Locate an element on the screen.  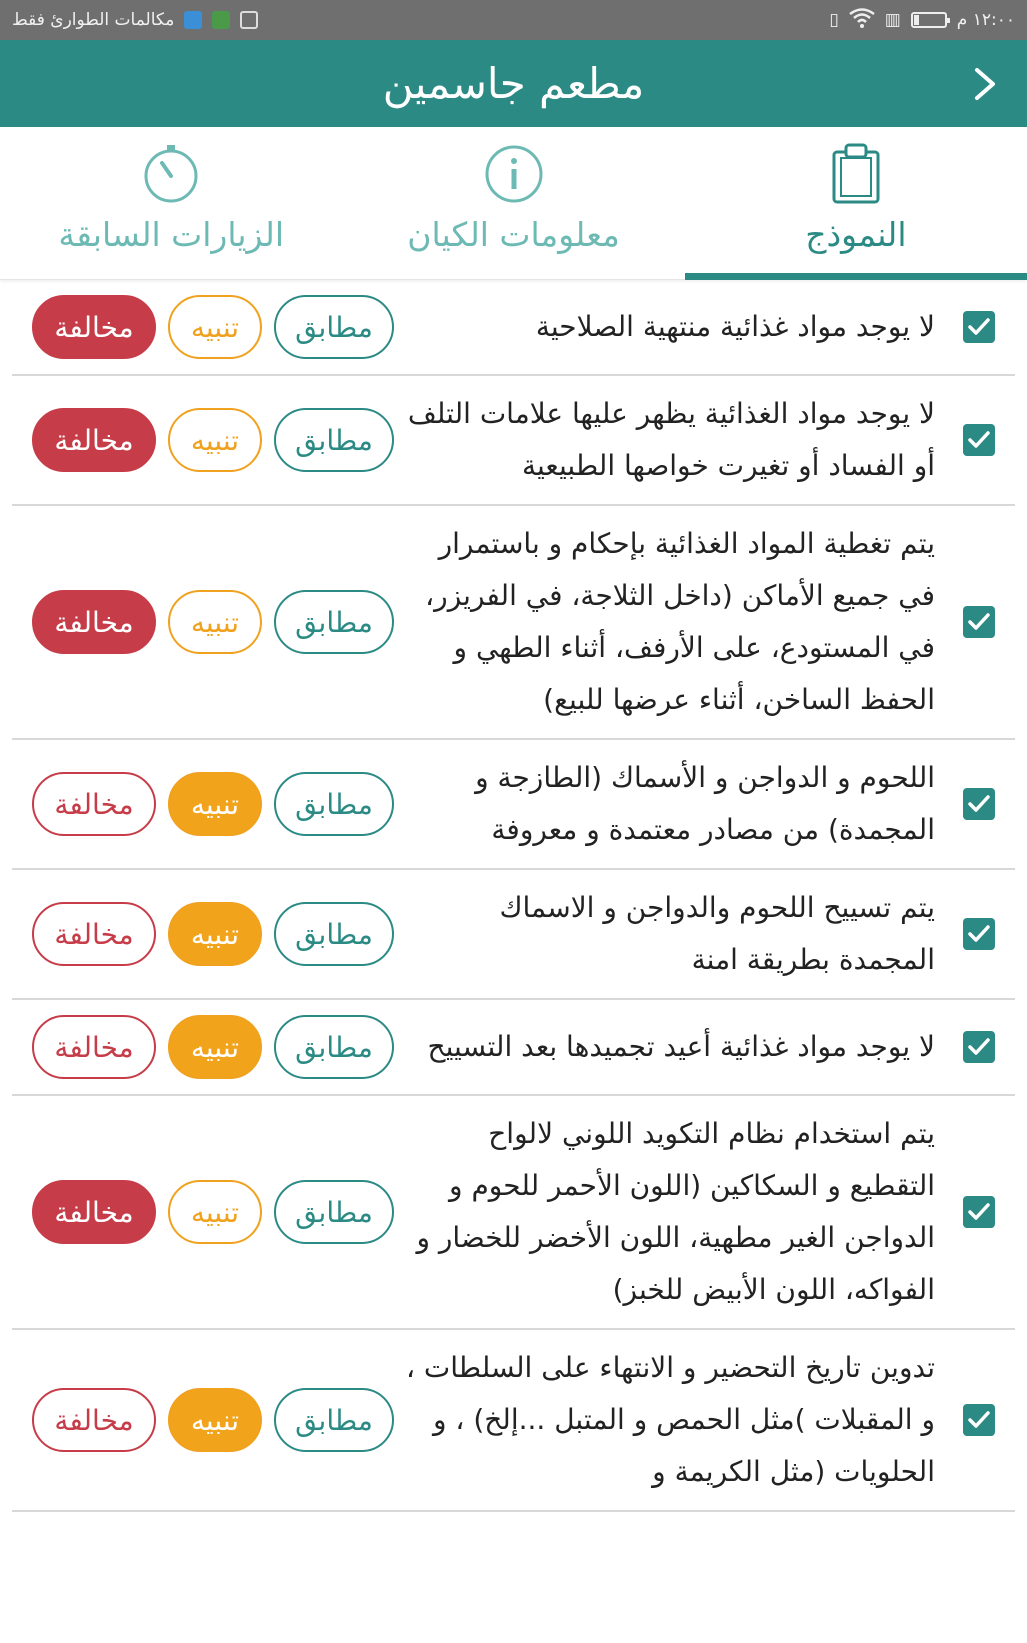
tab-0: النموذج is located at coordinates (855, 203).